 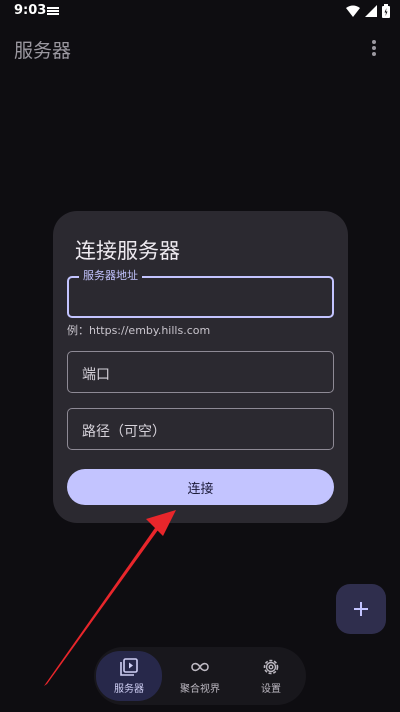 I want to click on nav-label-server: 服务器, so click(x=129, y=689).